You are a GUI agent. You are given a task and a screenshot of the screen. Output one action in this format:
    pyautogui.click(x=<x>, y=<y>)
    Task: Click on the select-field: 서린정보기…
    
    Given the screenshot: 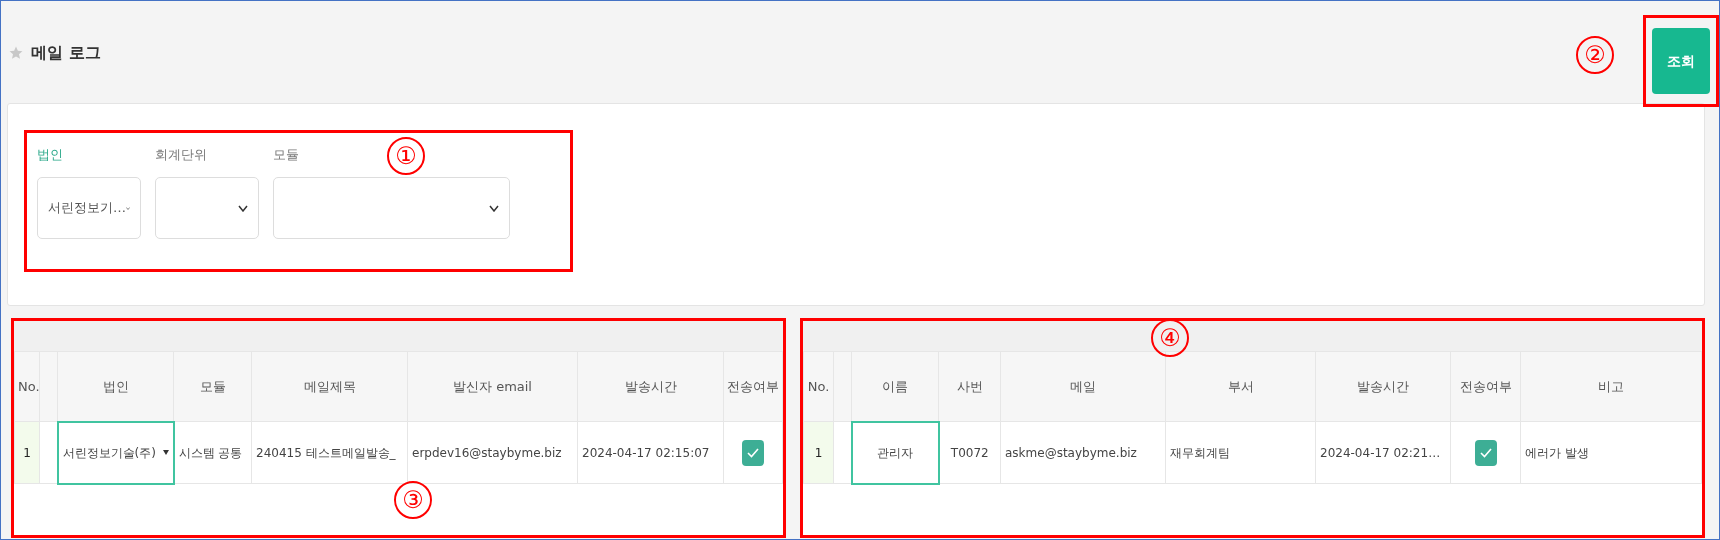 What is the action you would take?
    pyautogui.click(x=89, y=208)
    